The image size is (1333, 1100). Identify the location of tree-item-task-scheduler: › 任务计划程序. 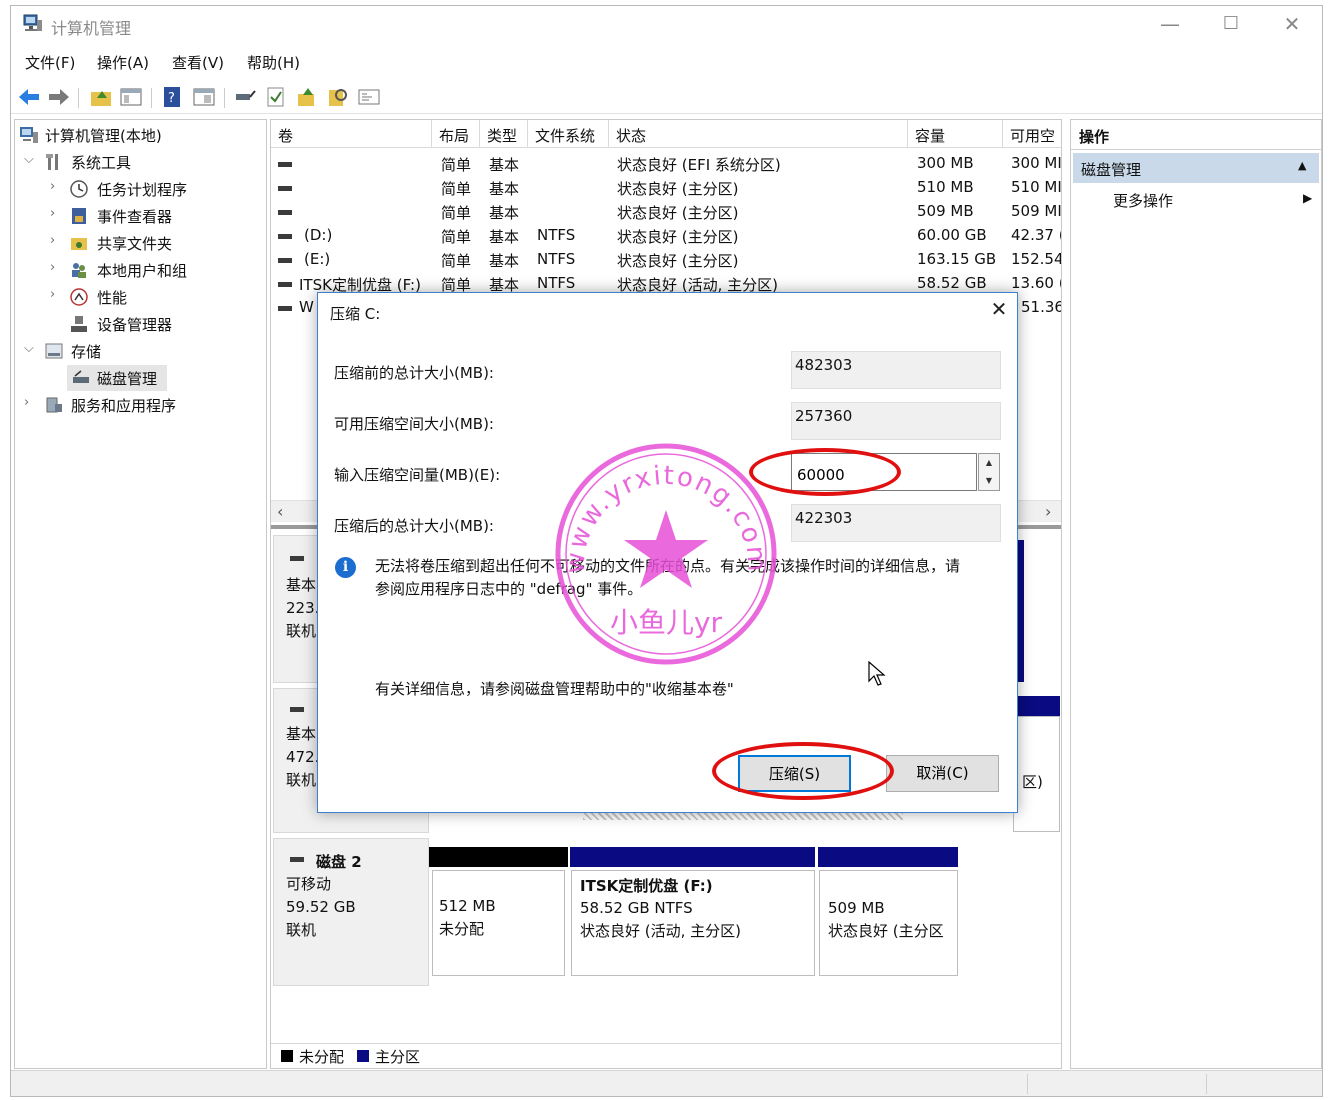
(140, 189).